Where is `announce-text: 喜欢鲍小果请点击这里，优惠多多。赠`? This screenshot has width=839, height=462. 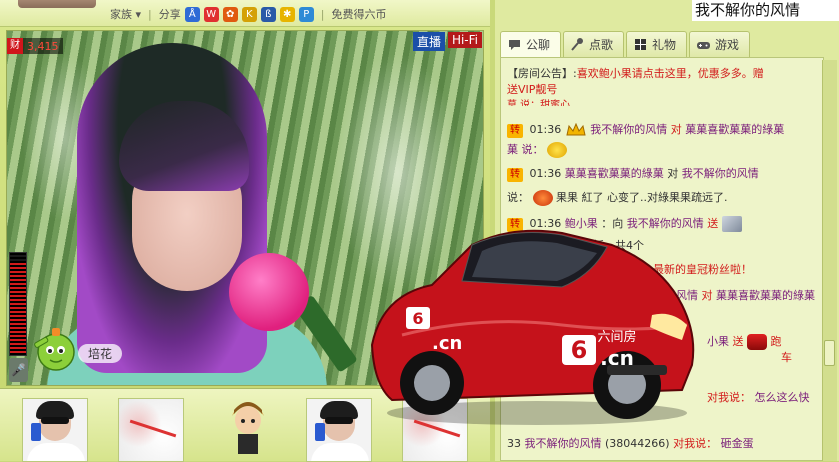
announce-text: 喜欢鲍小果请点击这里，优惠多多。赠 is located at coordinates (670, 73).